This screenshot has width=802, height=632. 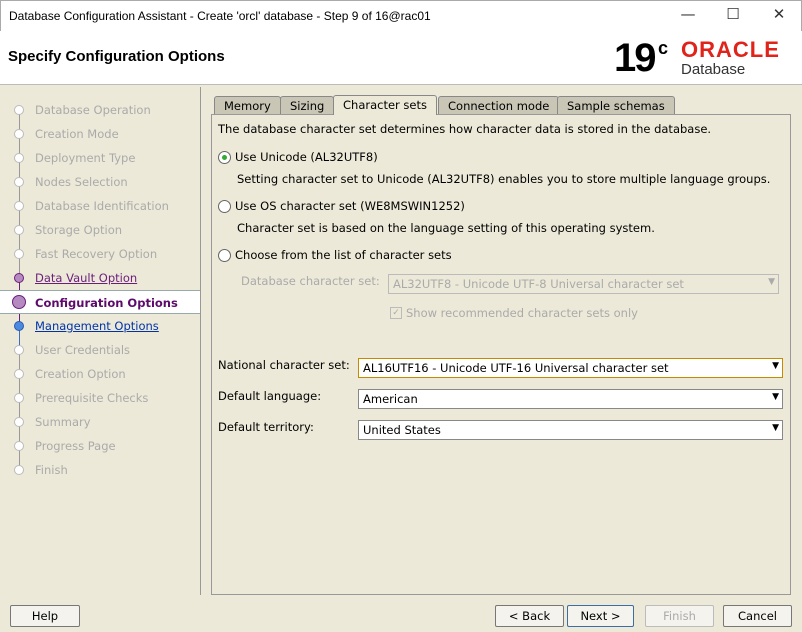 I want to click on step-label: Finish, so click(x=51, y=470).